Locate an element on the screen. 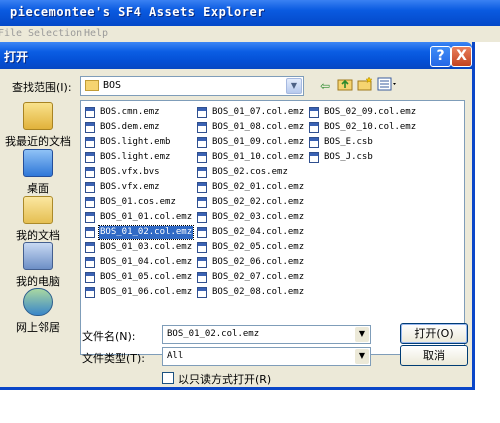  file-item: BOS_J.csb is located at coordinates (364, 157).